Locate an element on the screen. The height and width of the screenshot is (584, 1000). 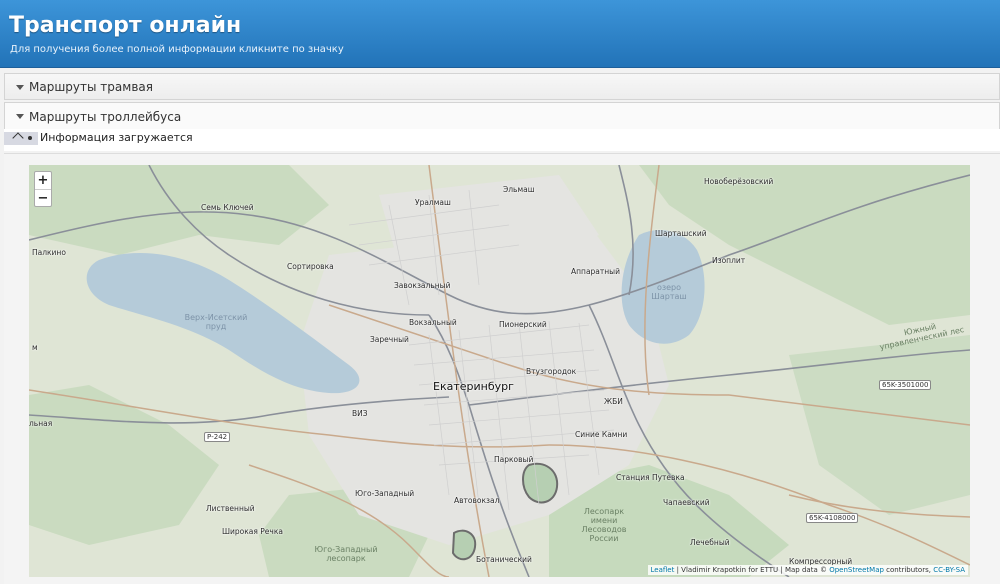
osm-link: OpenStreetMap is located at coordinates (856, 570).